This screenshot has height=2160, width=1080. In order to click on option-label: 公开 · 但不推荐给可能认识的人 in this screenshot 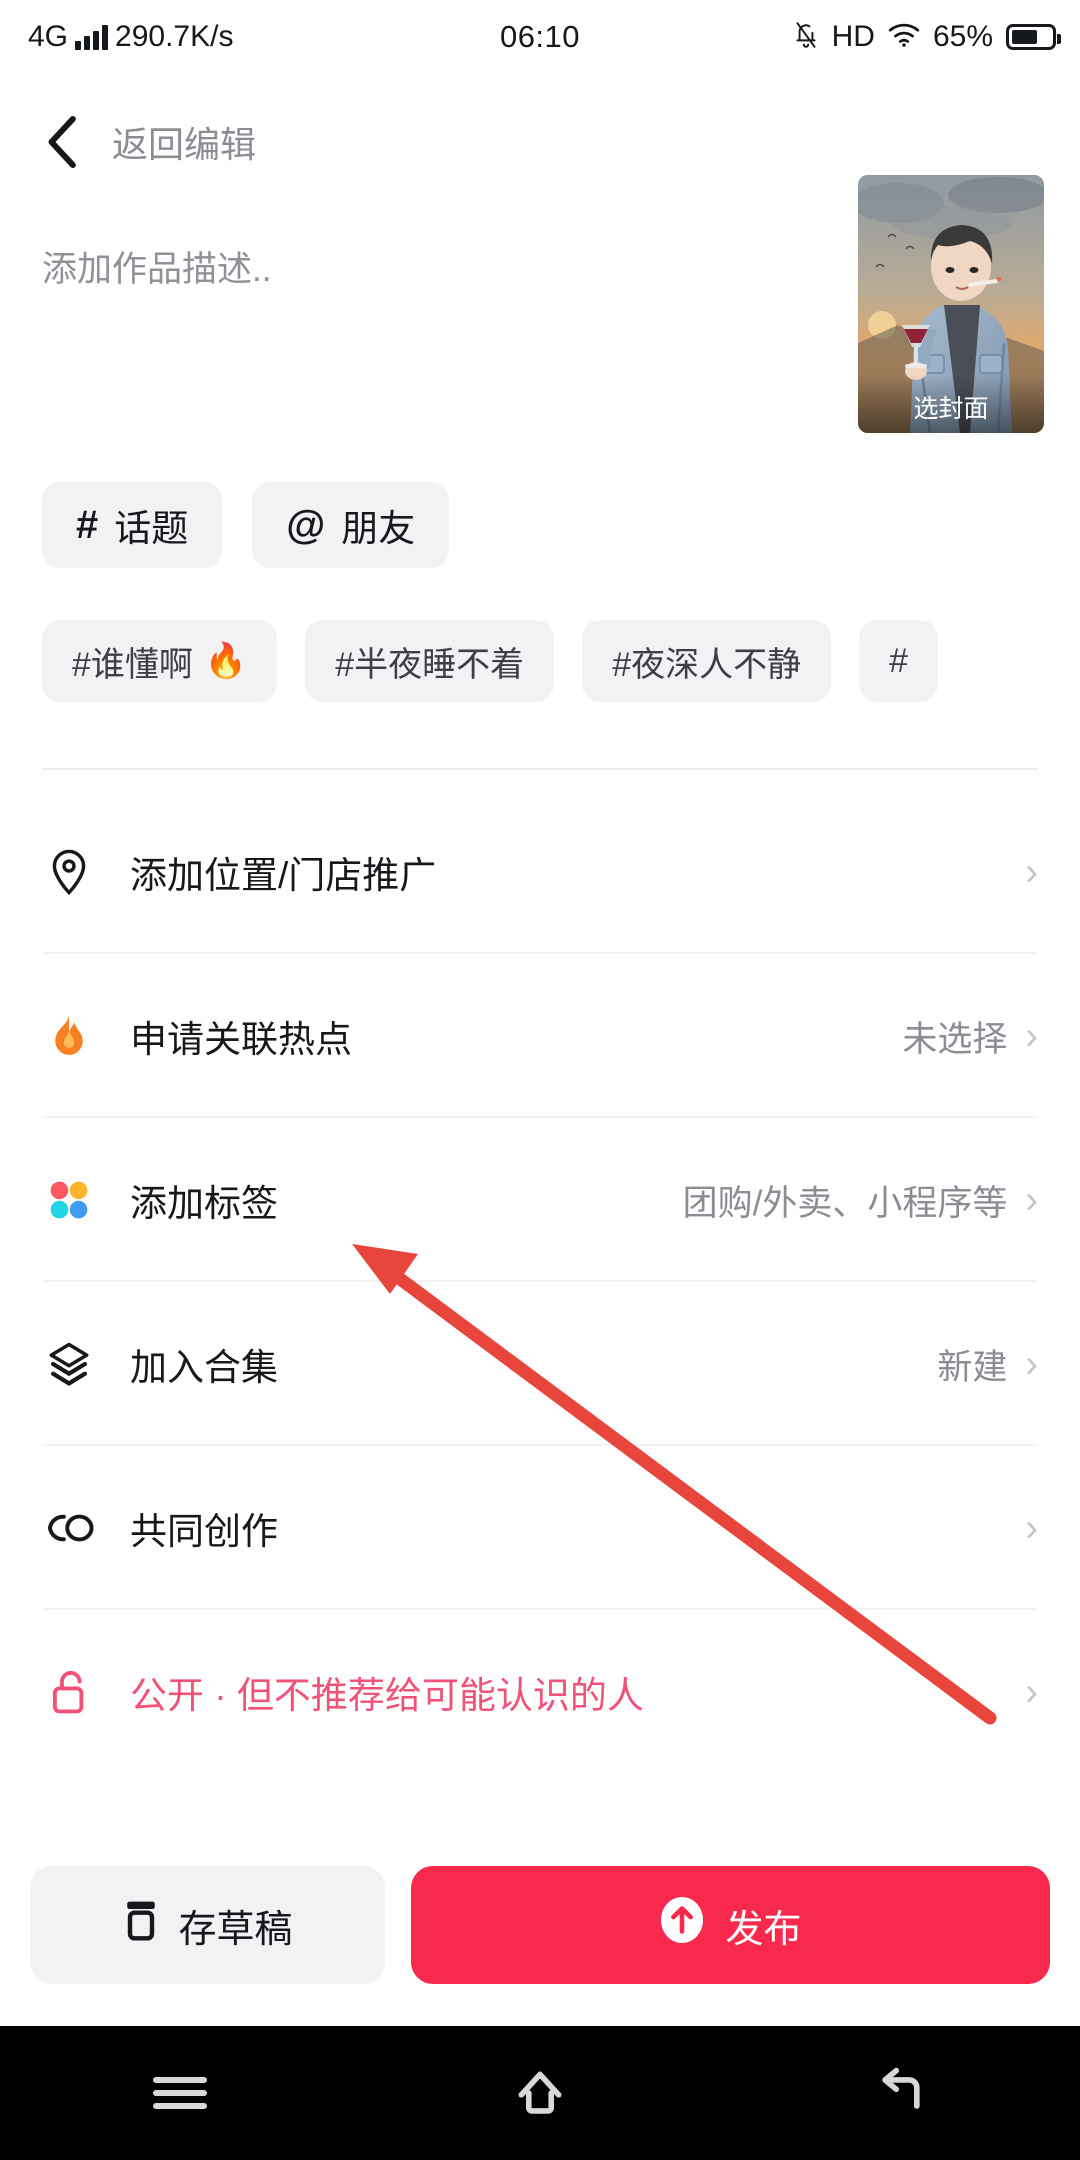, I will do `click(387, 1695)`.